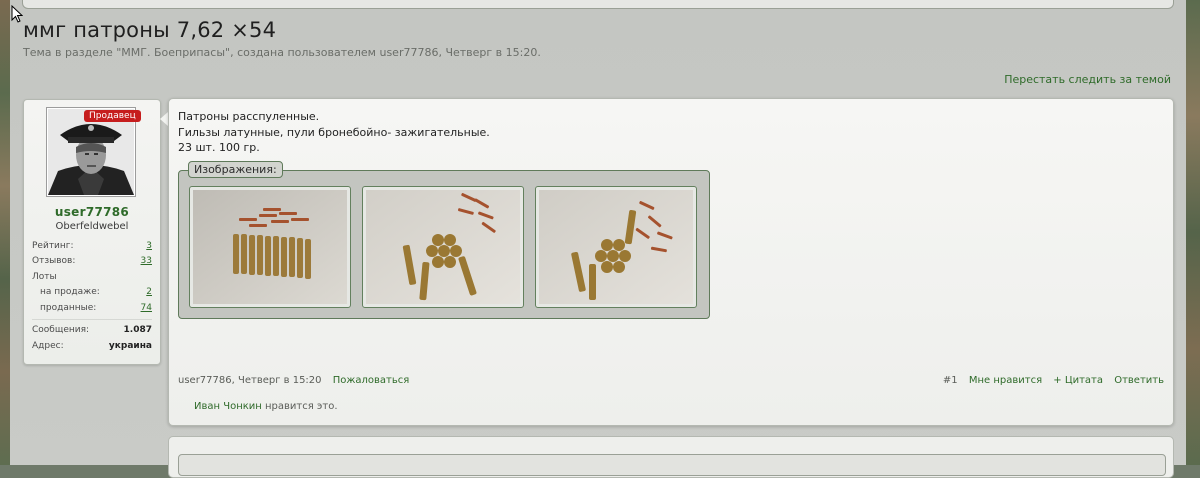 This screenshot has width=1200, height=478. I want to click on stat-reviews-value: 33, so click(146, 261).